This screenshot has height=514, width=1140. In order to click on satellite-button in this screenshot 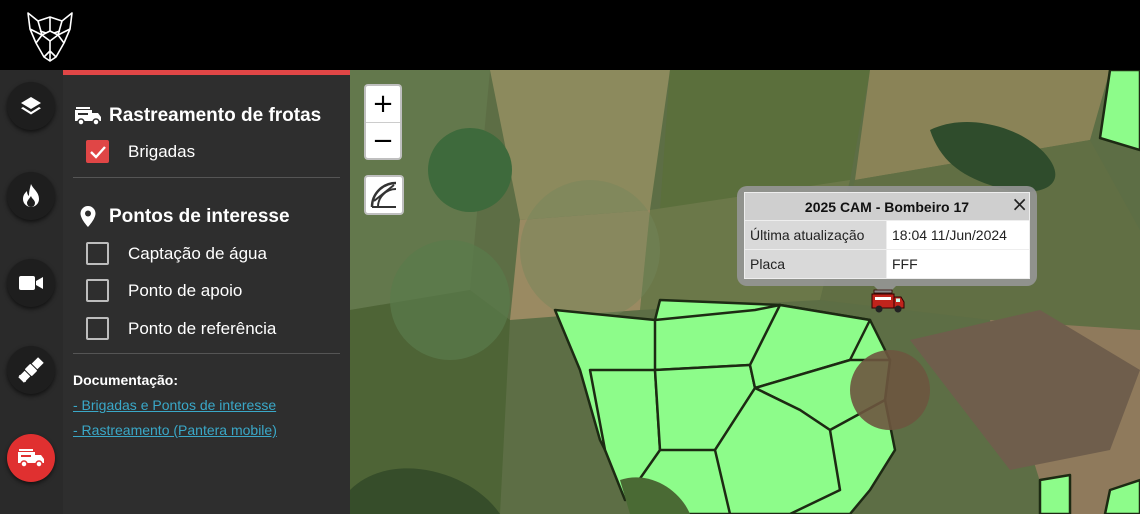, I will do `click(31, 370)`.